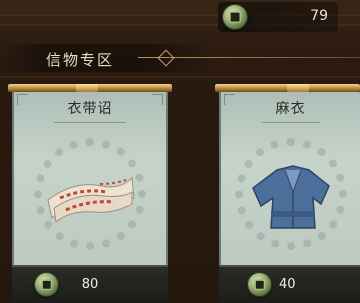  What do you see at coordinates (91, 199) in the screenshot?
I see `scroll-bundle-icon` at bounding box center [91, 199].